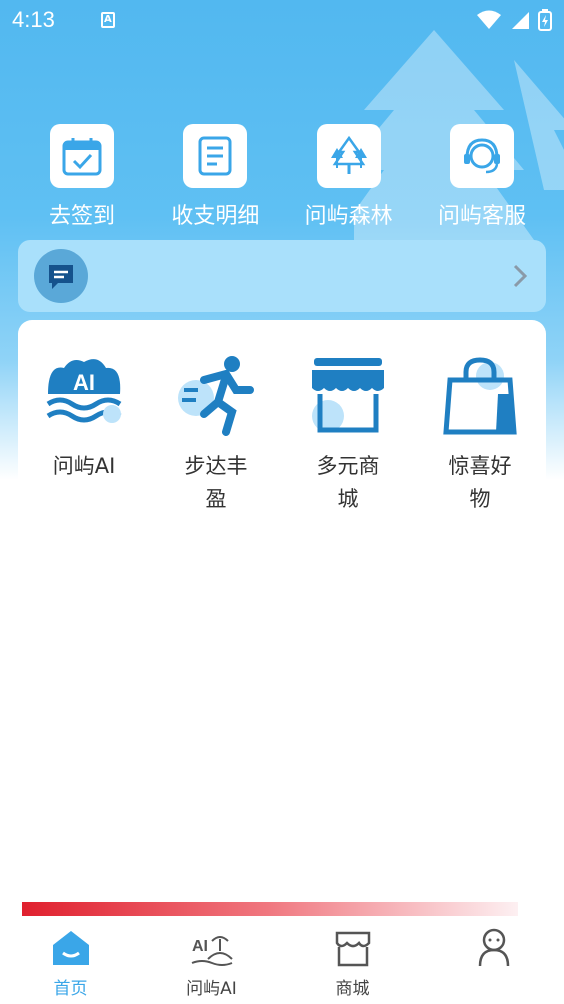 Image resolution: width=564 pixels, height=1004 pixels. Describe the element at coordinates (282, 177) in the screenshot. I see `quick-actions: 去签到 收支明细 问屿森林 问屿客服` at that location.